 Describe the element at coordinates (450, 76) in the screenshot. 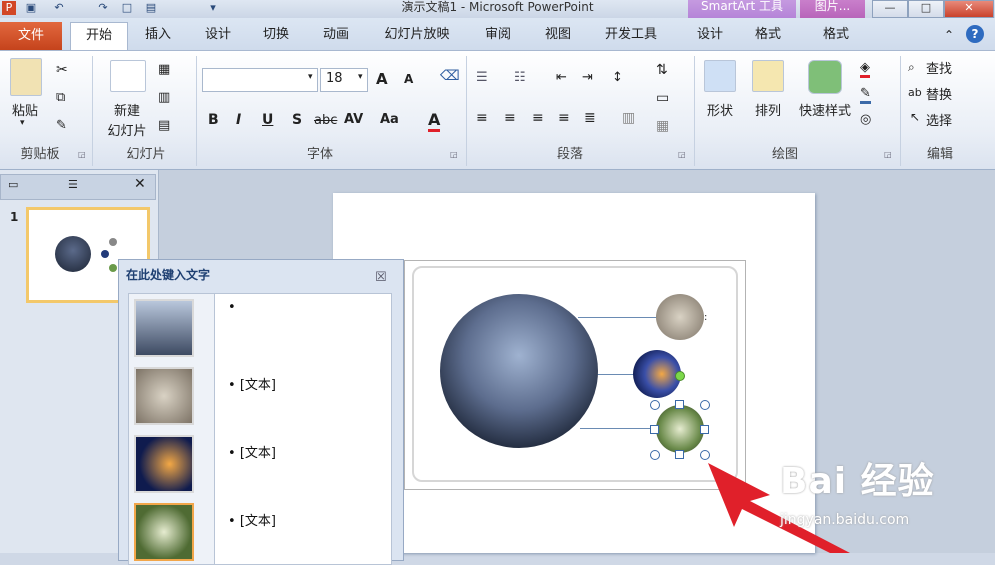

I see `clear-formatting-icon: ⌫` at that location.